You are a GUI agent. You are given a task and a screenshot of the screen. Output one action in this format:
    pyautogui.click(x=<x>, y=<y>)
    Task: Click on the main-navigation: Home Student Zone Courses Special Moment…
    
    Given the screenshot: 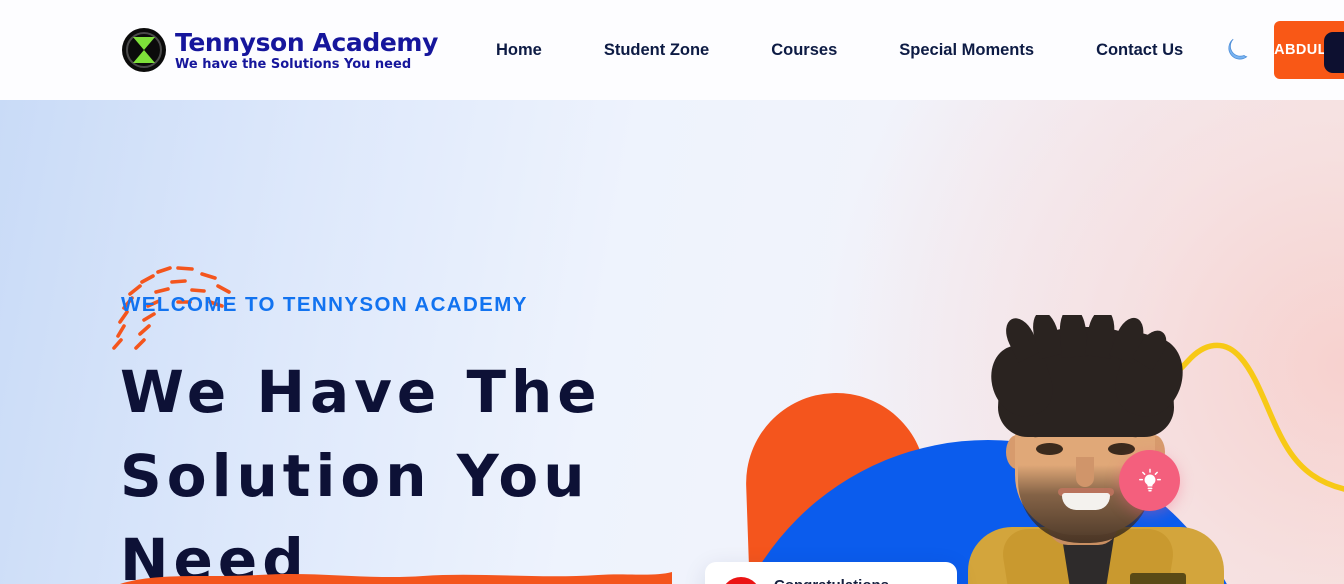 What is the action you would take?
    pyautogui.click(x=839, y=50)
    